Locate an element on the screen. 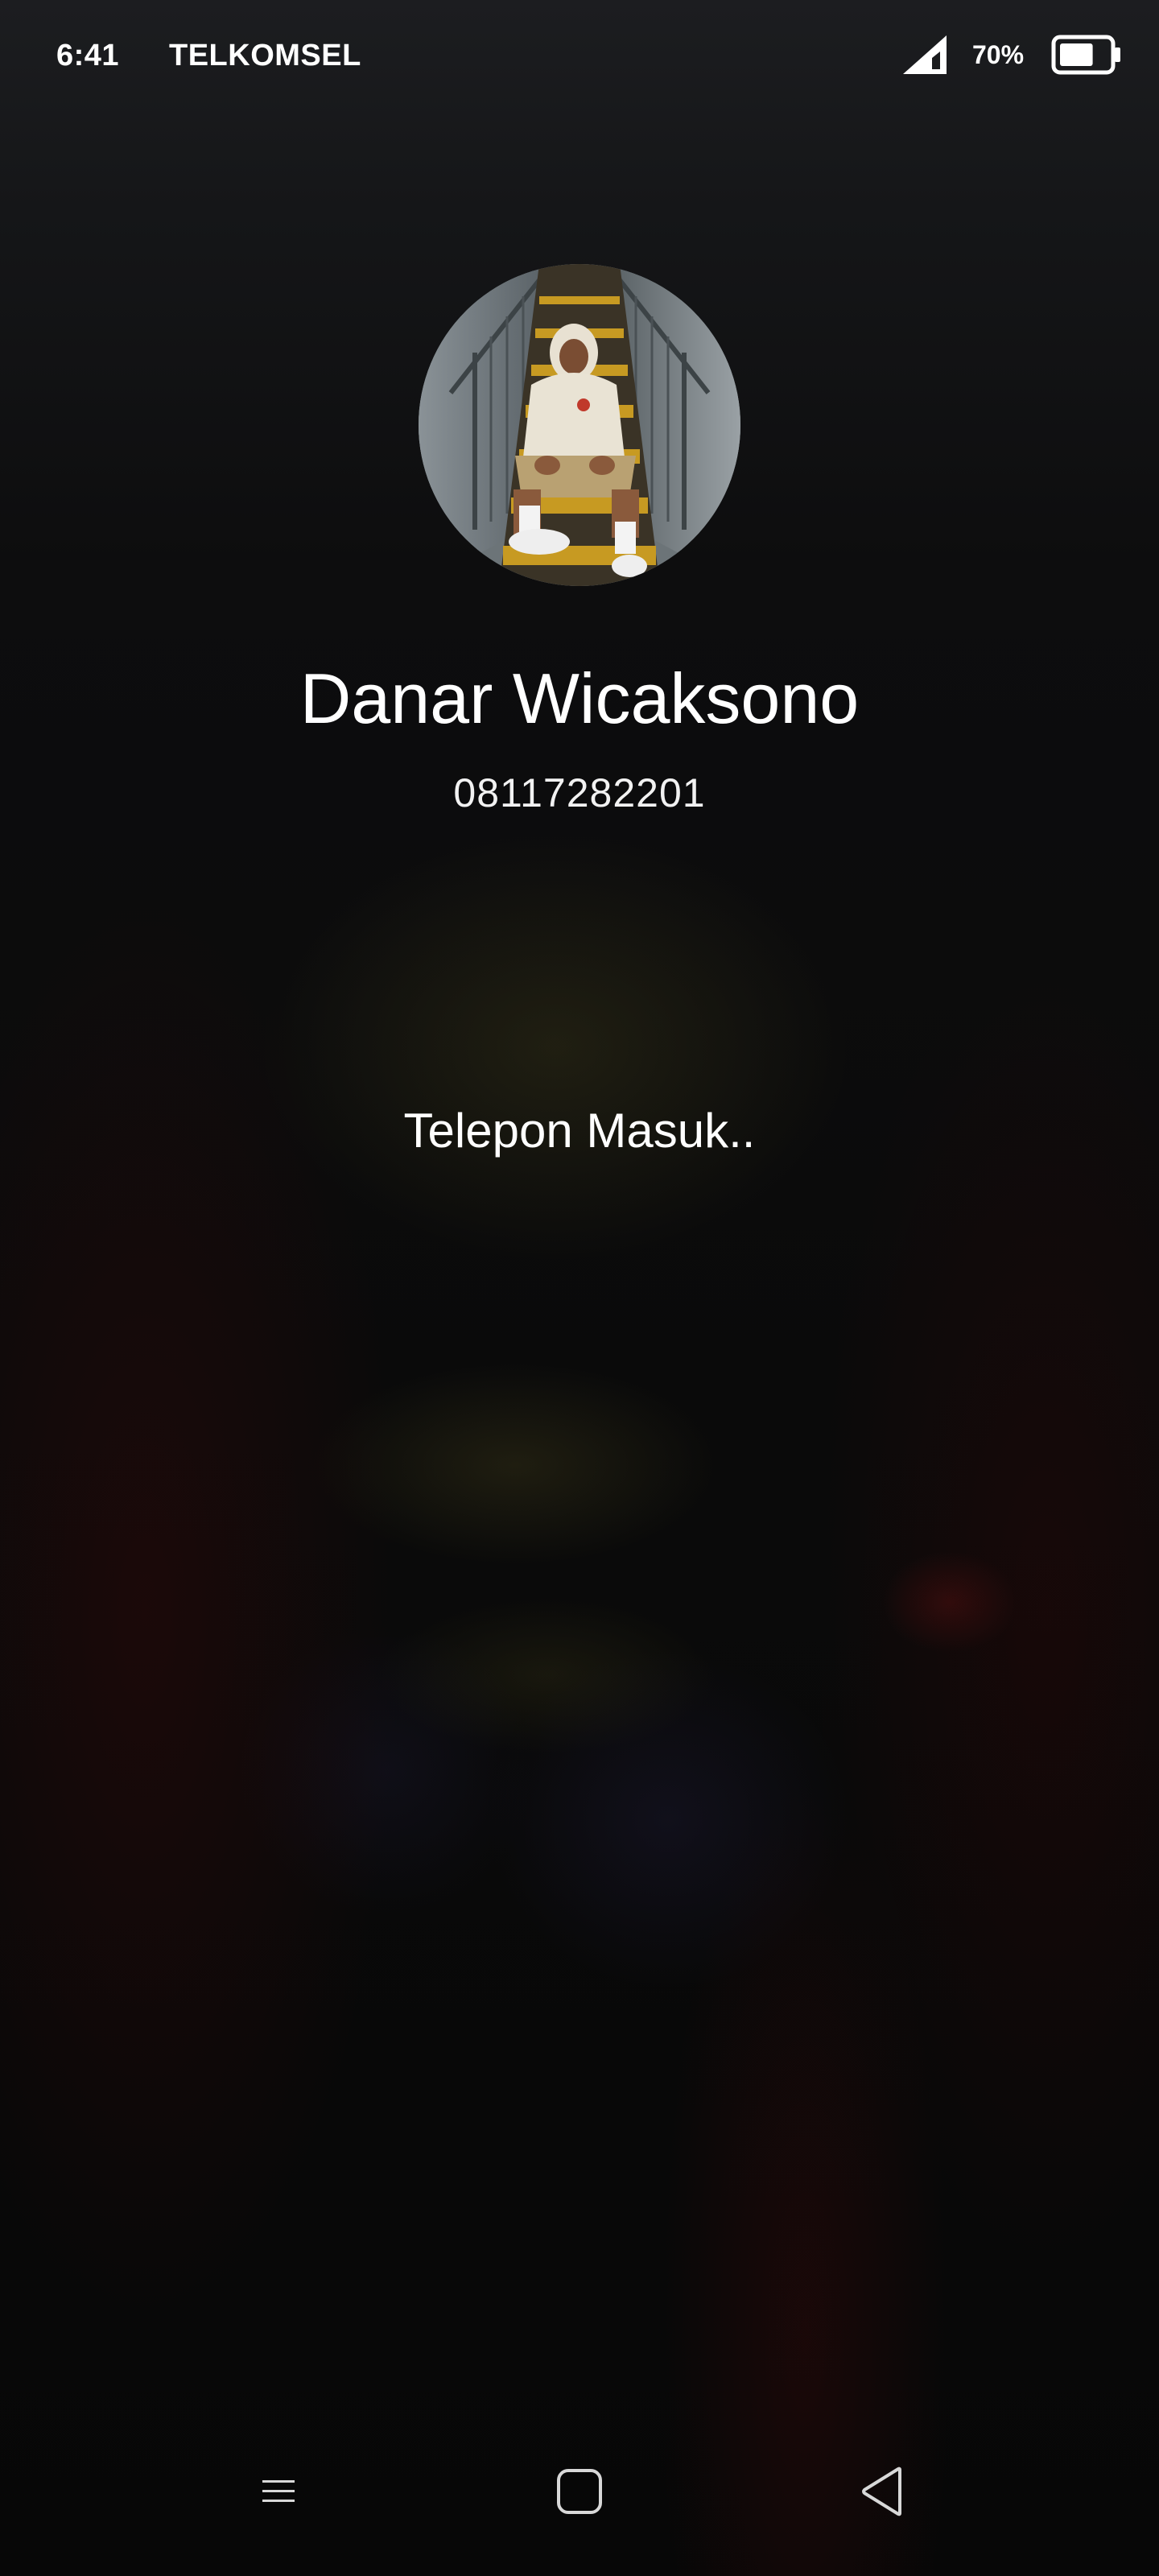 The width and height of the screenshot is (1159, 2576). call-status-text: Telepon Masuk.. is located at coordinates (579, 1131).